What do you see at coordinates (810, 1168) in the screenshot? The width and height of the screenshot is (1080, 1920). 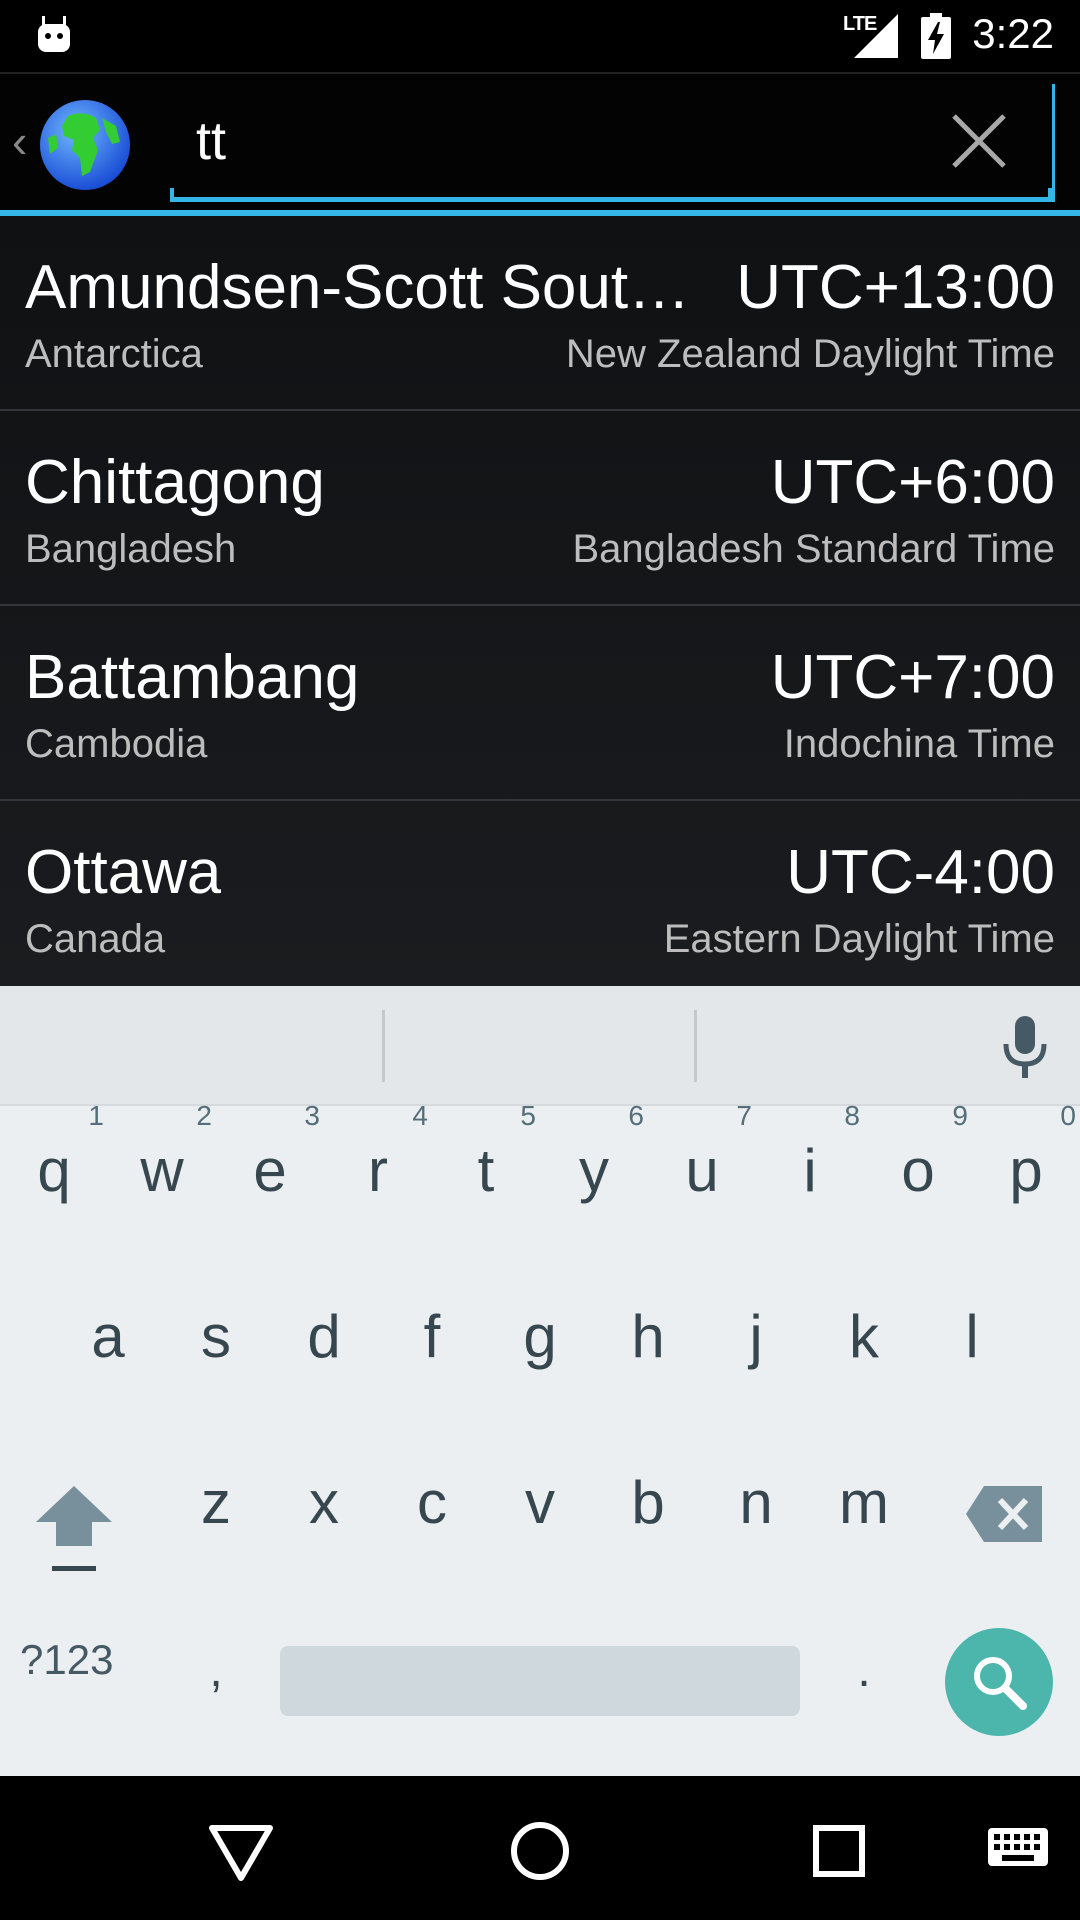 I see `key-i: i8` at bounding box center [810, 1168].